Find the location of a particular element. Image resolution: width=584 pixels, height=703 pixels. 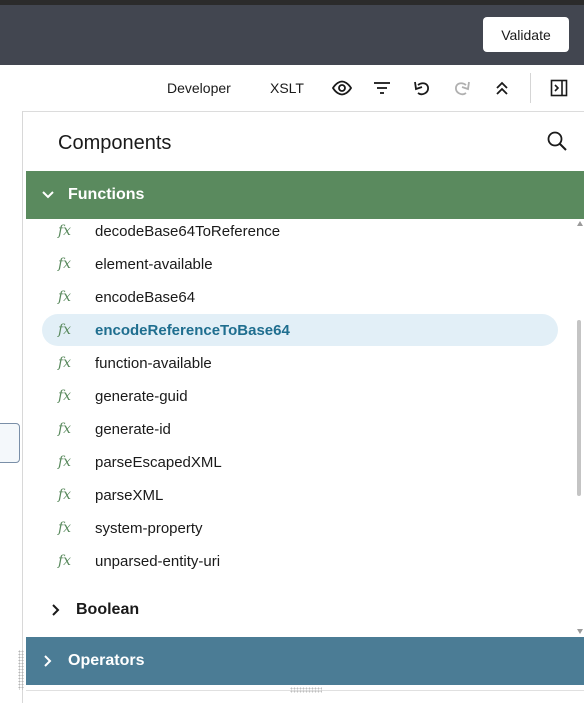

mapping-canvas is located at coordinates (11, 407).